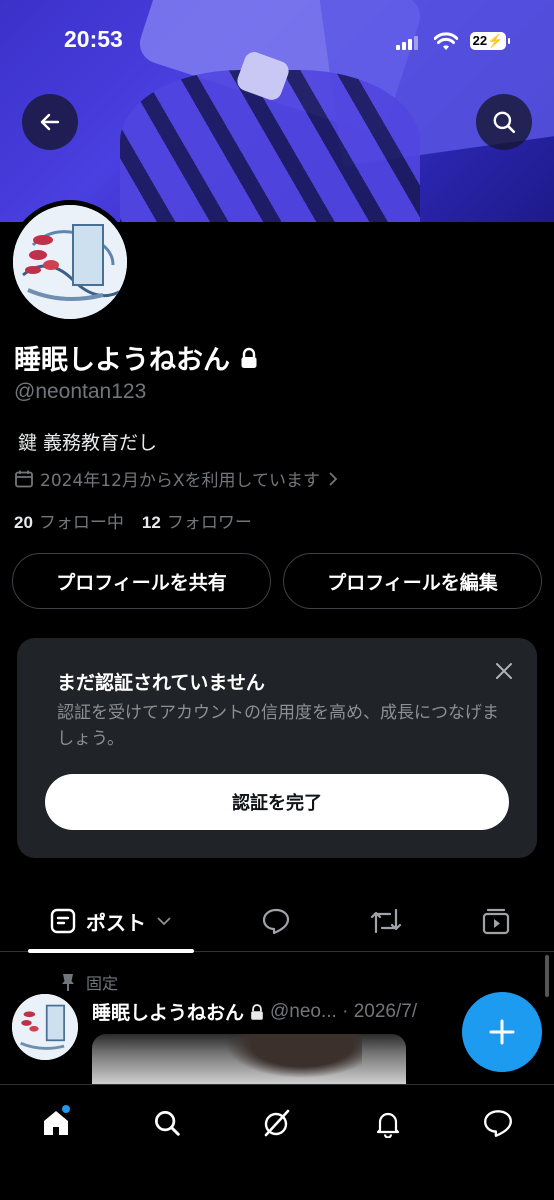 The width and height of the screenshot is (554, 1200). What do you see at coordinates (161, 683) in the screenshot?
I see `verification-title: まだ認証されていません` at bounding box center [161, 683].